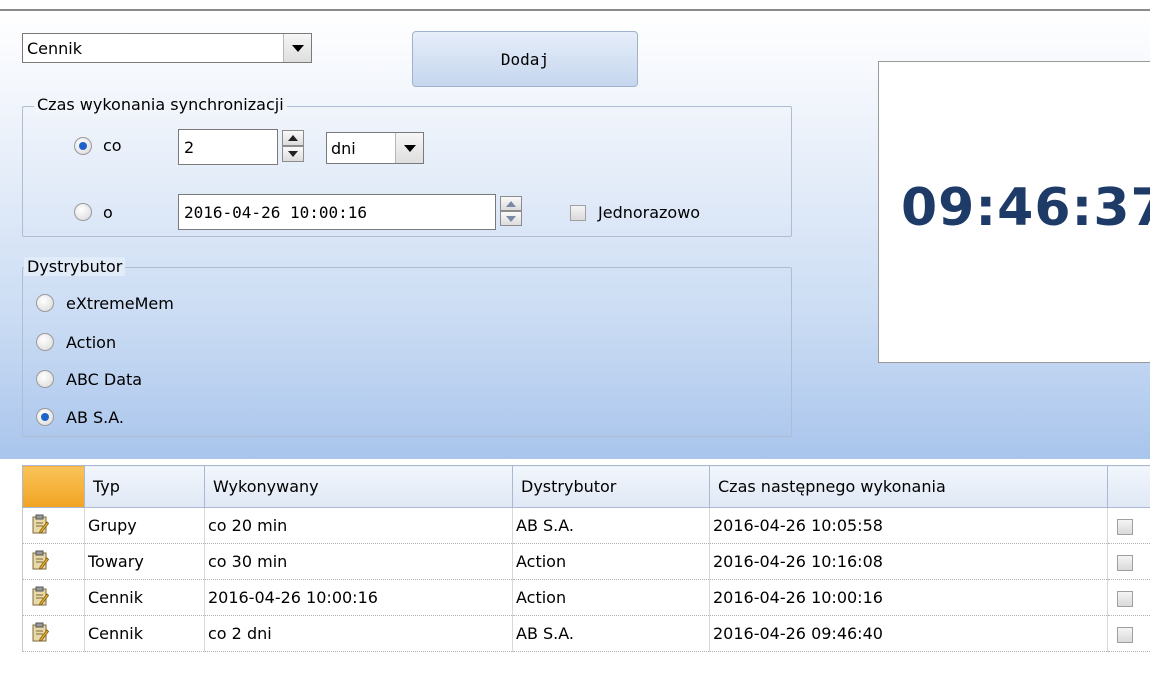 Image resolution: width=1150 pixels, height=688 pixels. I want to click on cell-wykonywany: co 20 min, so click(358, 525).